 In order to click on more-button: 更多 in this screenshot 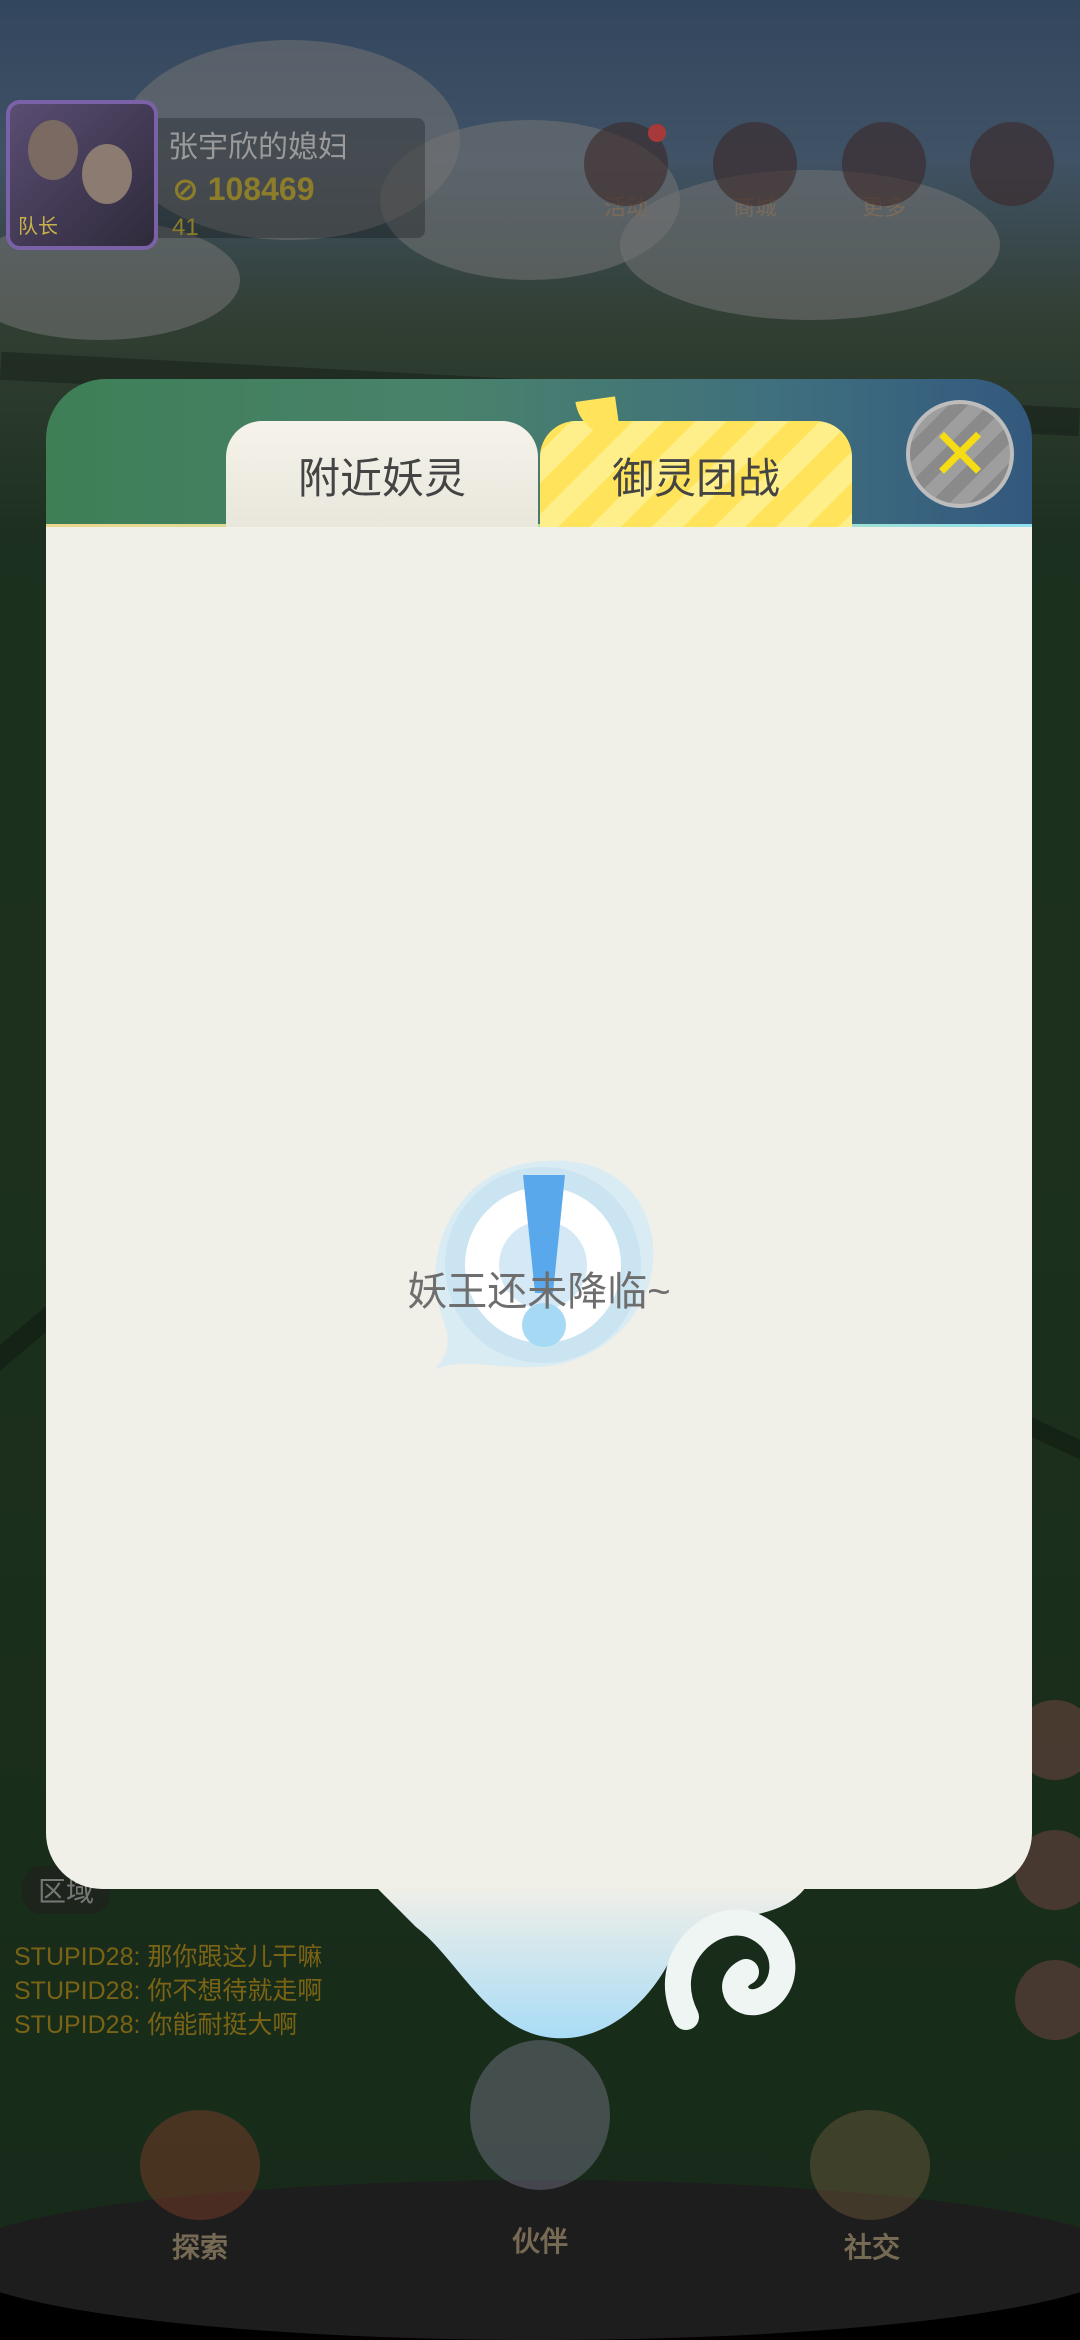, I will do `click(884, 172)`.